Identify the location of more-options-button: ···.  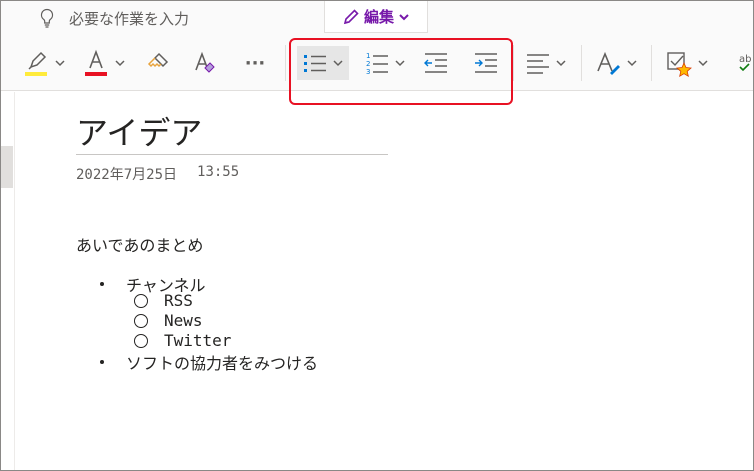
(255, 63).